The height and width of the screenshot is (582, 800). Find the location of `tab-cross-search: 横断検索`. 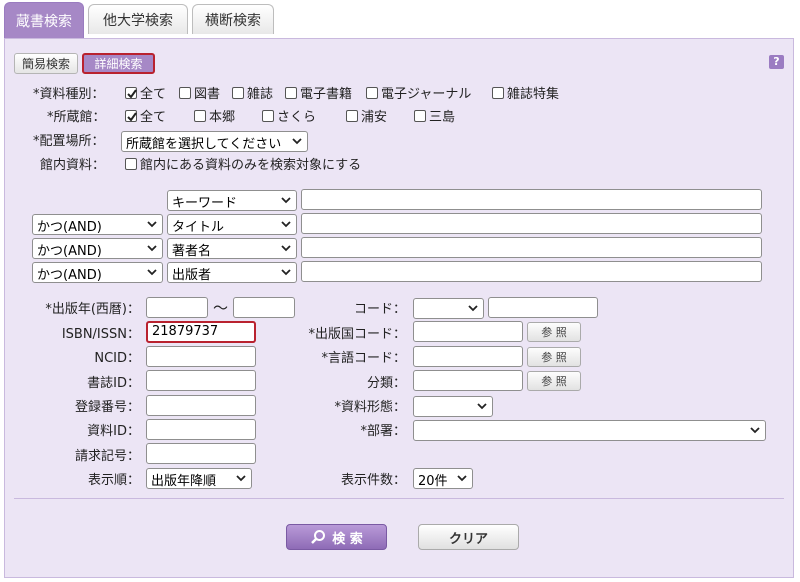

tab-cross-search: 横断検索 is located at coordinates (233, 19).